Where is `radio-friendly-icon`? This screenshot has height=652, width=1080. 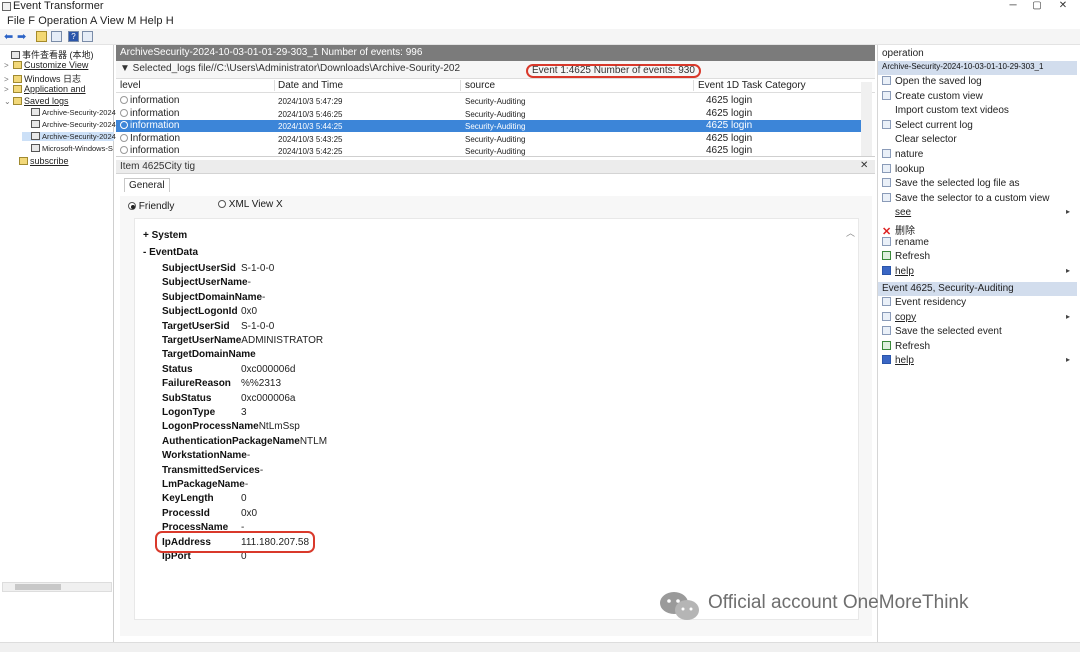
radio-friendly-icon is located at coordinates (132, 206).